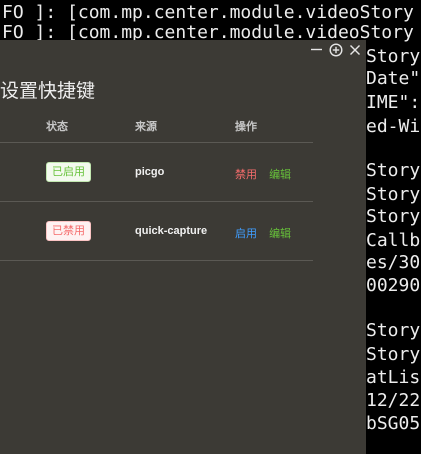 The width and height of the screenshot is (421, 454). Describe the element at coordinates (150, 172) in the screenshot. I see `source-cell: picgo` at that location.